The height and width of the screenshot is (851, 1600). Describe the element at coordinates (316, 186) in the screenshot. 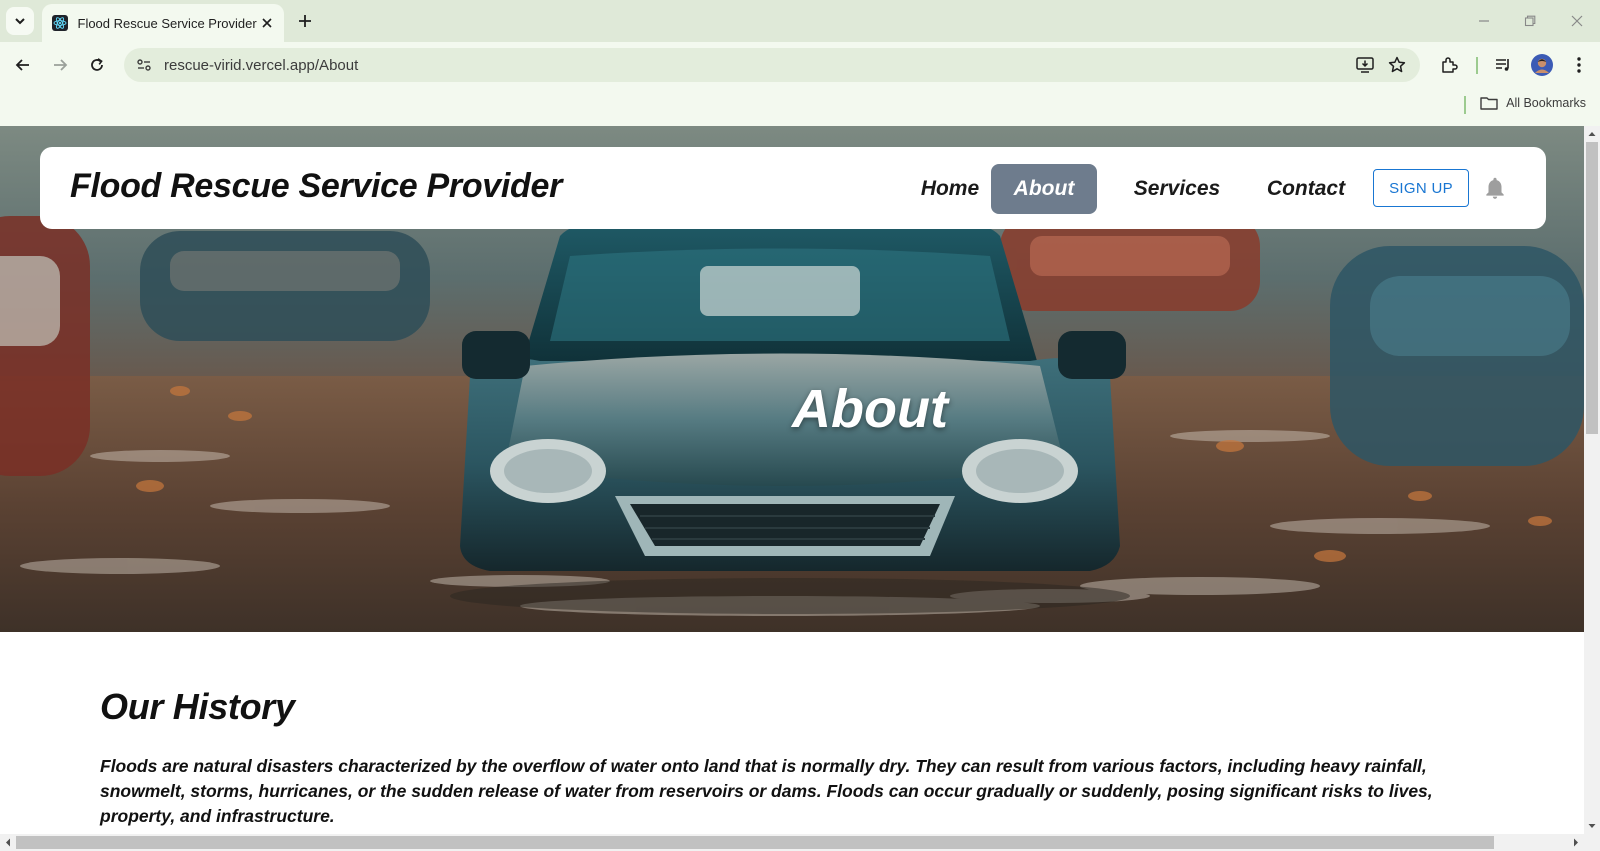

I see `site-brand: Flood Rescue Service Provider` at that location.